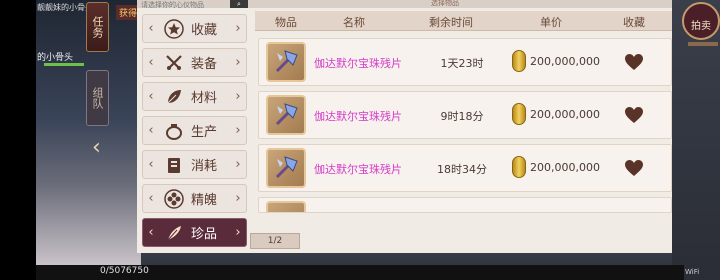 The width and height of the screenshot is (720, 280). What do you see at coordinates (174, 29) in the screenshot?
I see `star-icon` at bounding box center [174, 29].